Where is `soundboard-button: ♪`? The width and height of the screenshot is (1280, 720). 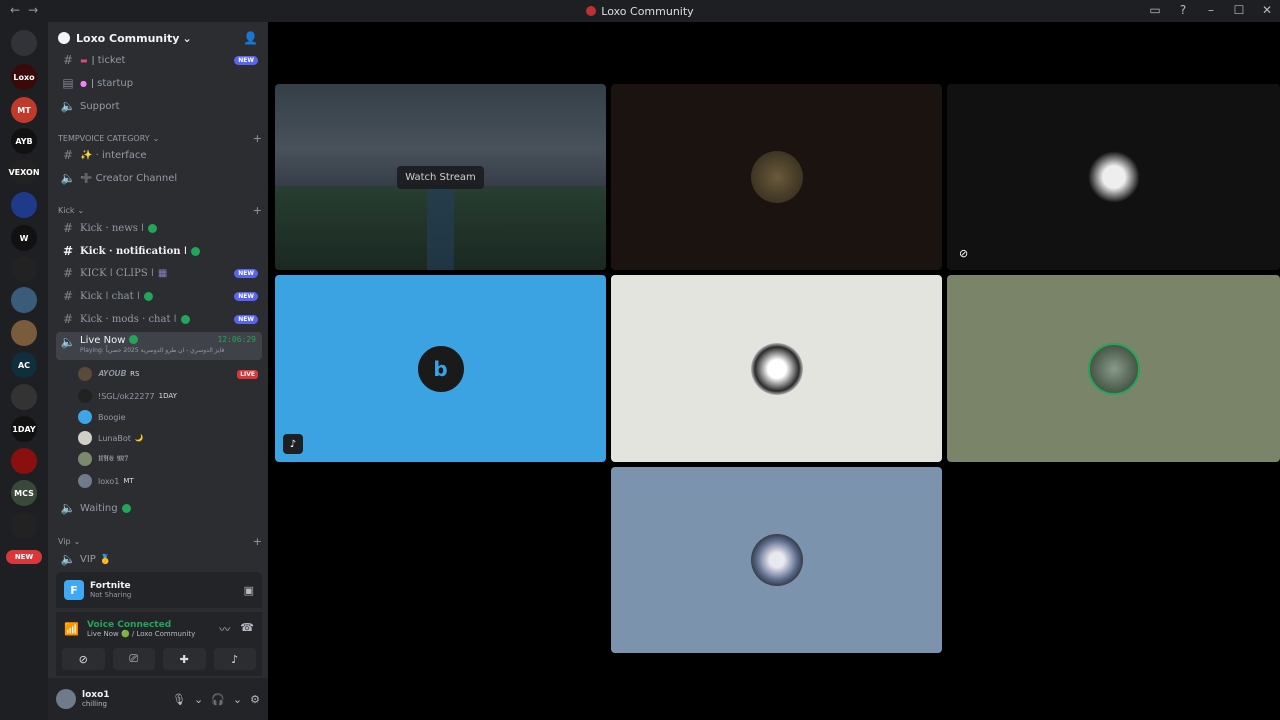 soundboard-button: ♪ is located at coordinates (234, 659).